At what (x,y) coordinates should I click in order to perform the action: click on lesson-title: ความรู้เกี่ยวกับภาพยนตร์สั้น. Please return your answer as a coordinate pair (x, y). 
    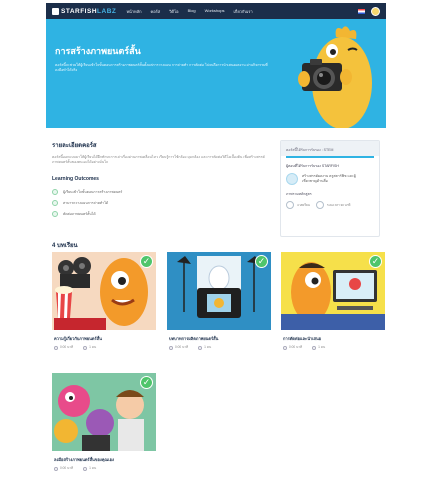
    Looking at the image, I should click on (104, 338).